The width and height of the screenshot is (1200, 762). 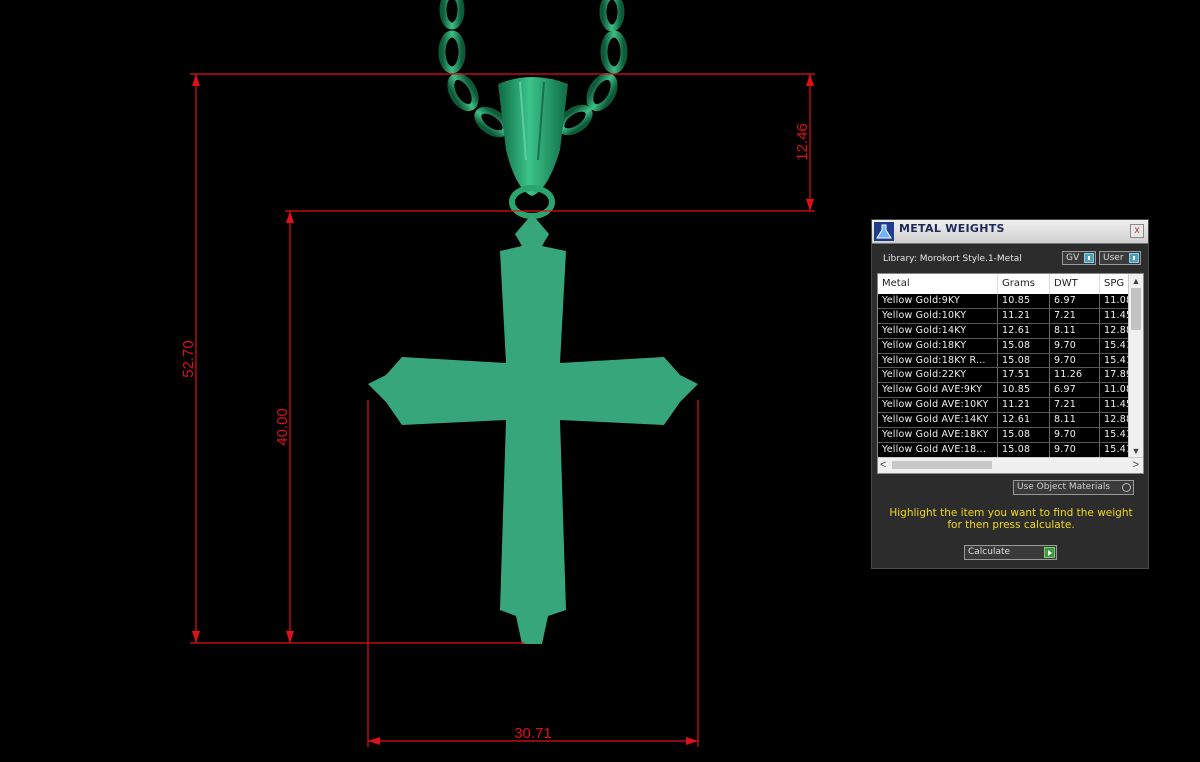 I want to click on cell-metal: Yellow Gold:14KY, so click(x=938, y=330).